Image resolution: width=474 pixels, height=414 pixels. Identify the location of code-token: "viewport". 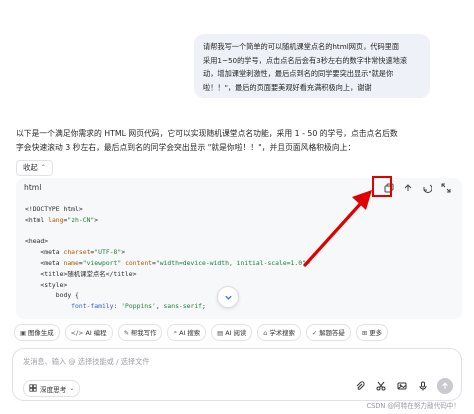
(102, 262).